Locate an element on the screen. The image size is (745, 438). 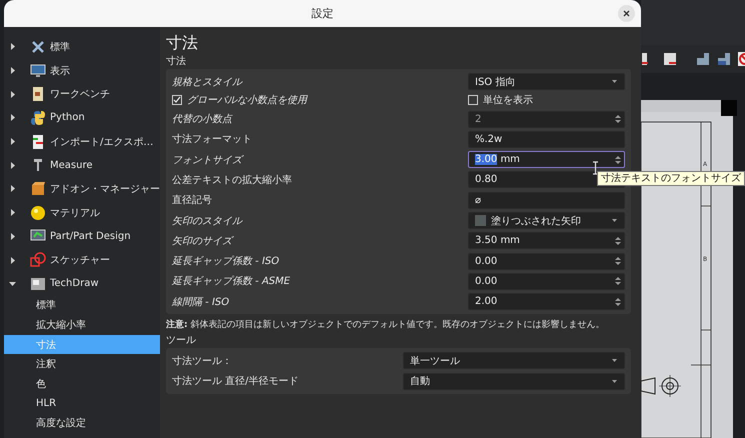
input-field: ⌀ is located at coordinates (546, 200).